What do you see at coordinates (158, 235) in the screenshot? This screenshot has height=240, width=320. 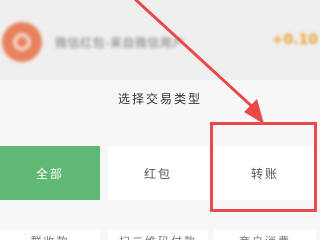 I see `type-qr-pay-button: 扫二维码付款` at bounding box center [158, 235].